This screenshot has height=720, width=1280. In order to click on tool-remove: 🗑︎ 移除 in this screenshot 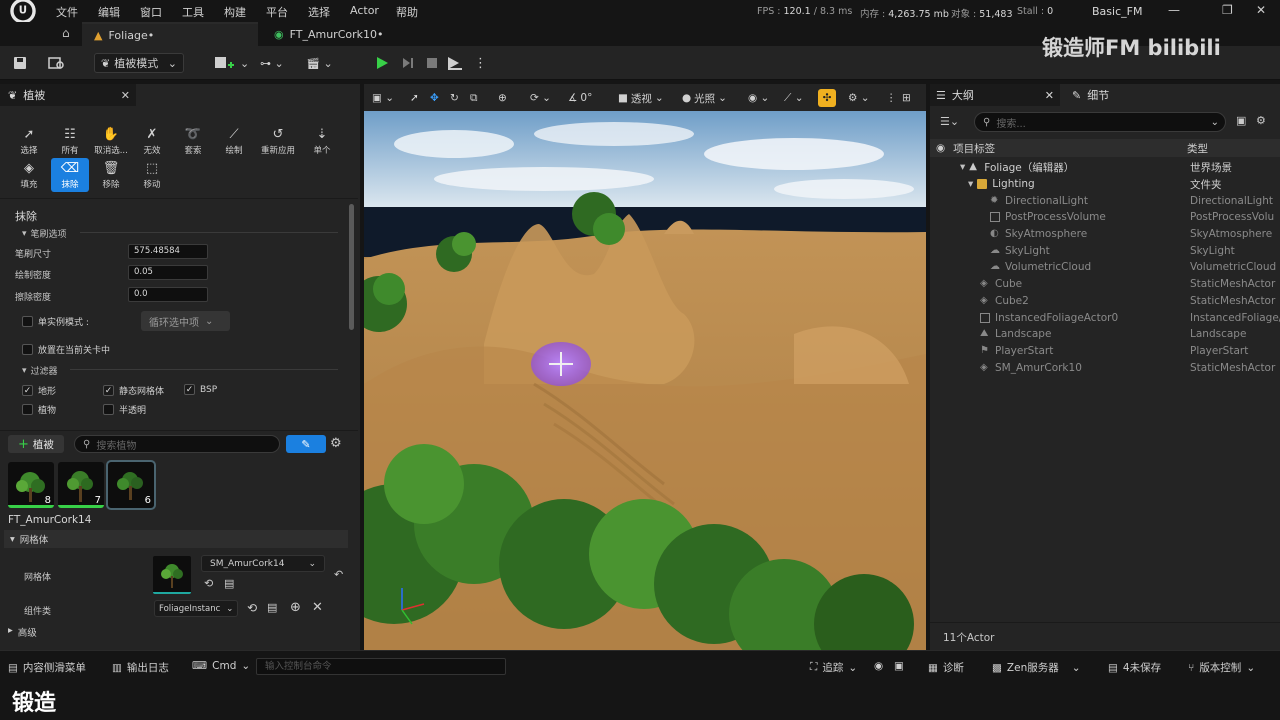, I will do `click(111, 175)`.